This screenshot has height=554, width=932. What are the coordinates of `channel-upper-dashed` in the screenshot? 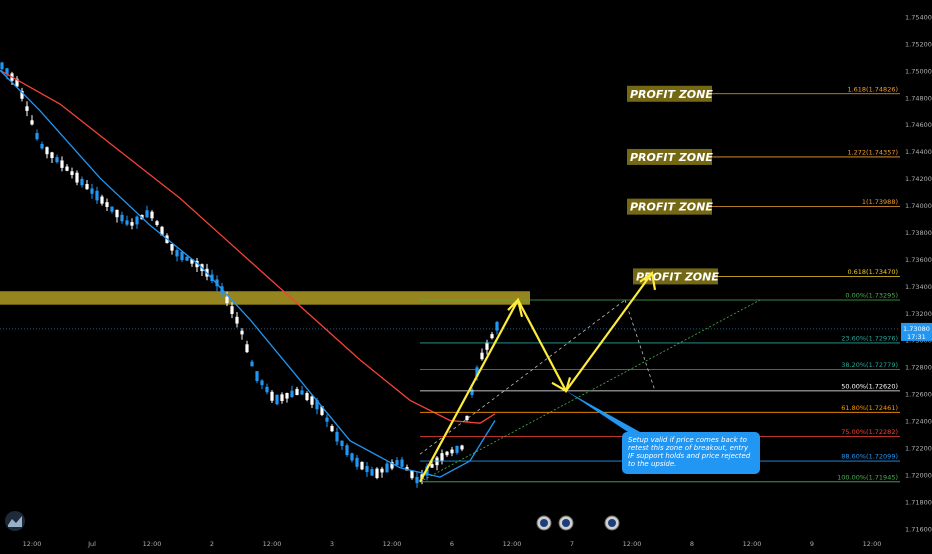 It's located at (522, 377).